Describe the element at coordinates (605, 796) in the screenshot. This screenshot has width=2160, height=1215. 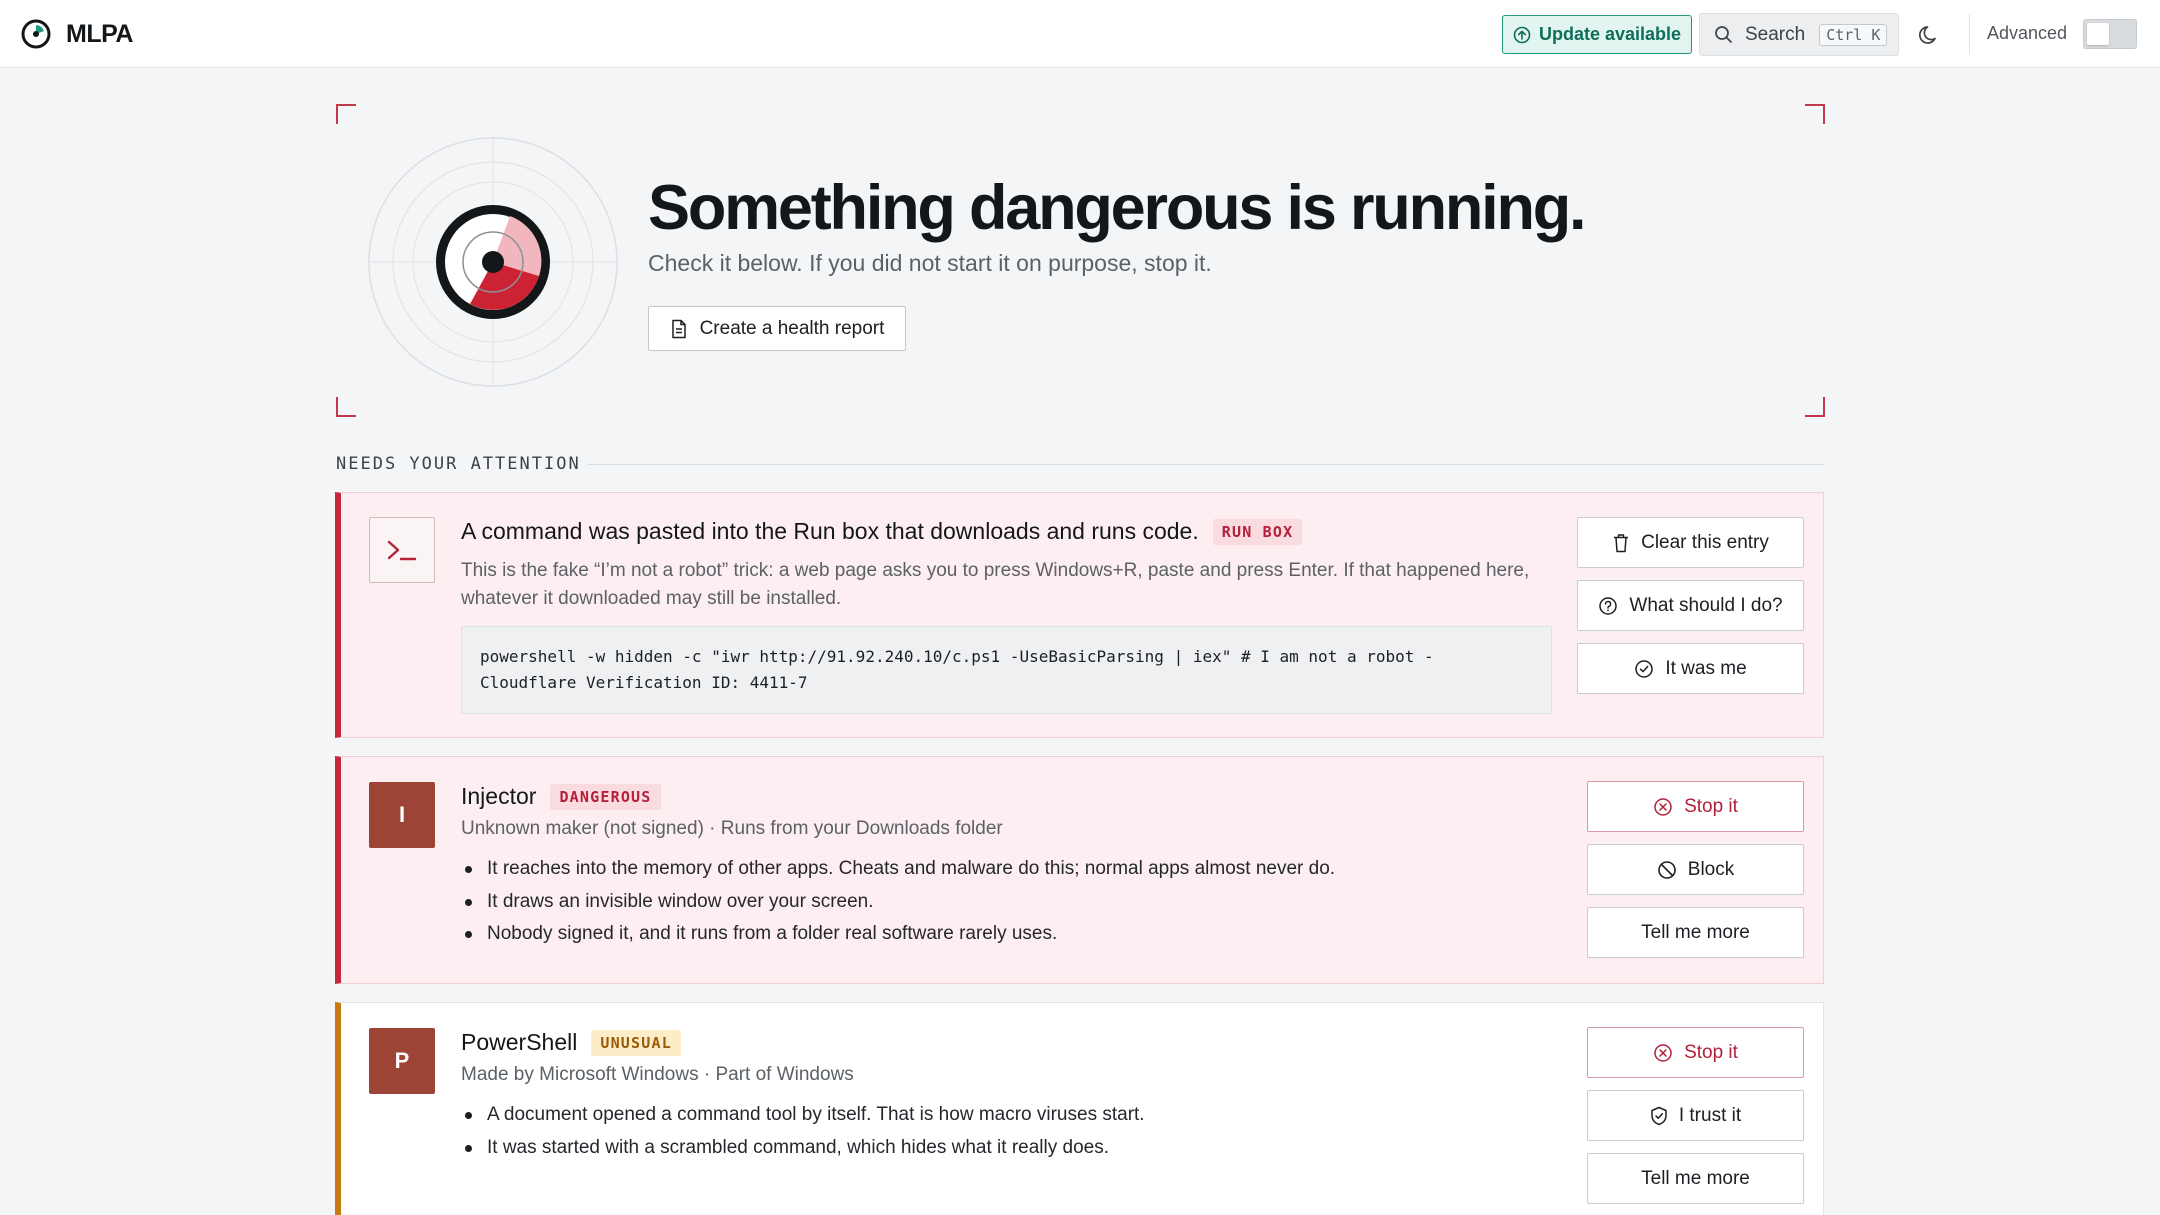
I see `dangerous-badge: DANGEROUS` at that location.